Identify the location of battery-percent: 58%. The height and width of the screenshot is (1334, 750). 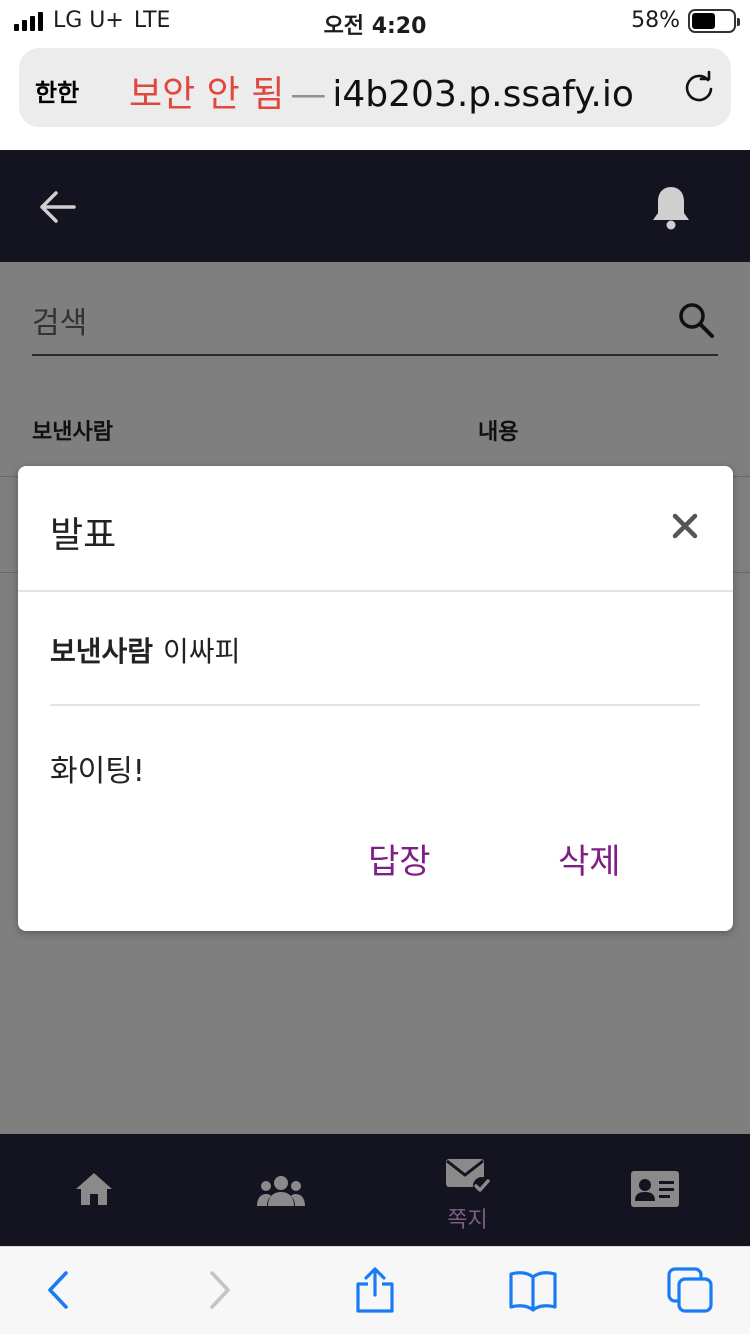
(655, 20).